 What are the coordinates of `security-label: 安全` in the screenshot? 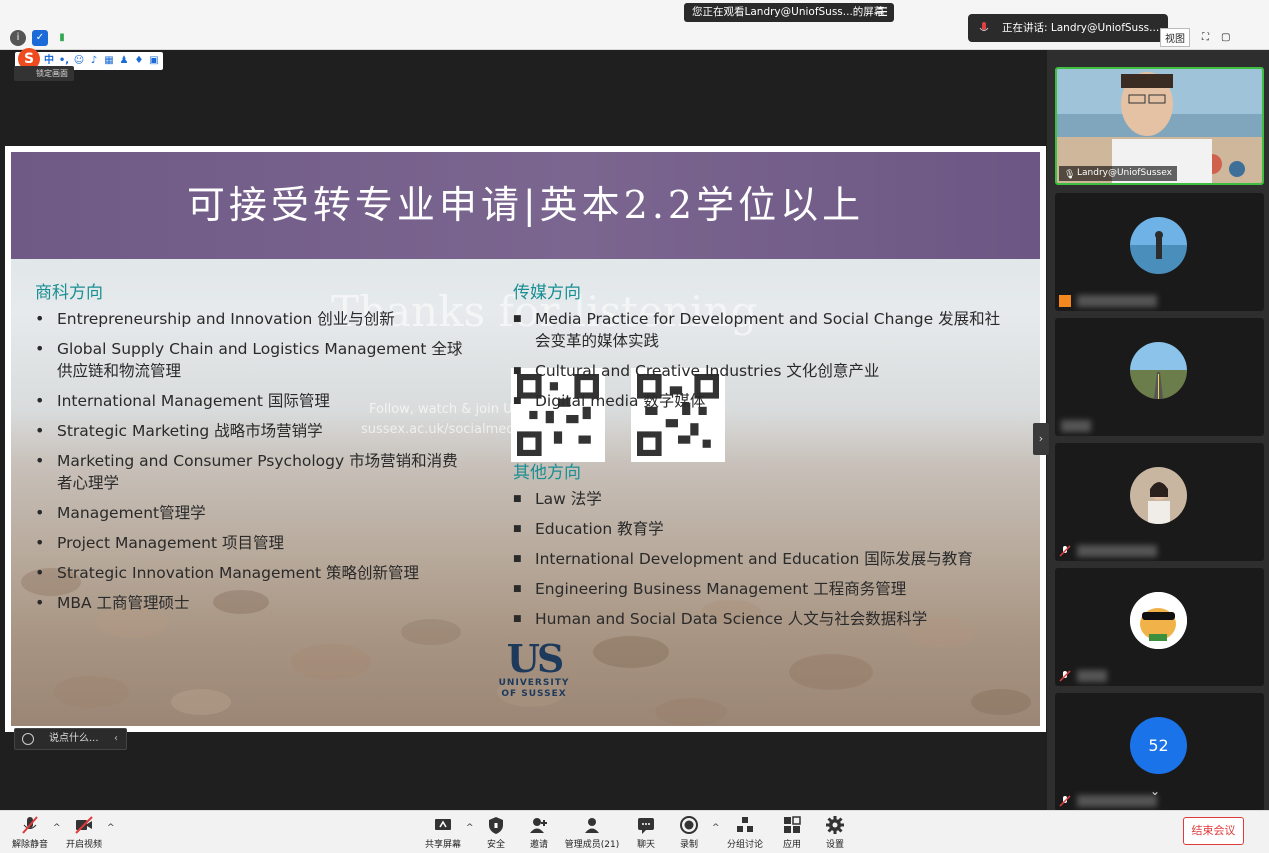 It's located at (495, 845).